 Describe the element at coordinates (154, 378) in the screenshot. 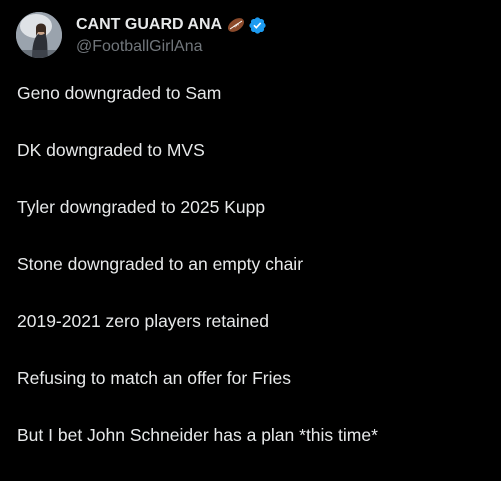

I see `tweet-line: Refusing to match an offer for Fries` at that location.